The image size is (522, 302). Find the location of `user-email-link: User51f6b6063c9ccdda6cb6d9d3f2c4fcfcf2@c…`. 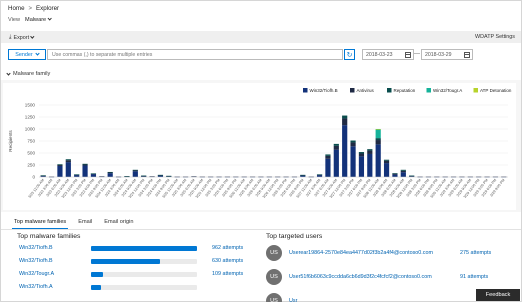

user-email-link: User51f6b6063c9ccdda6cb6d9d3f2c4fcfcf2@c… is located at coordinates (360, 277).